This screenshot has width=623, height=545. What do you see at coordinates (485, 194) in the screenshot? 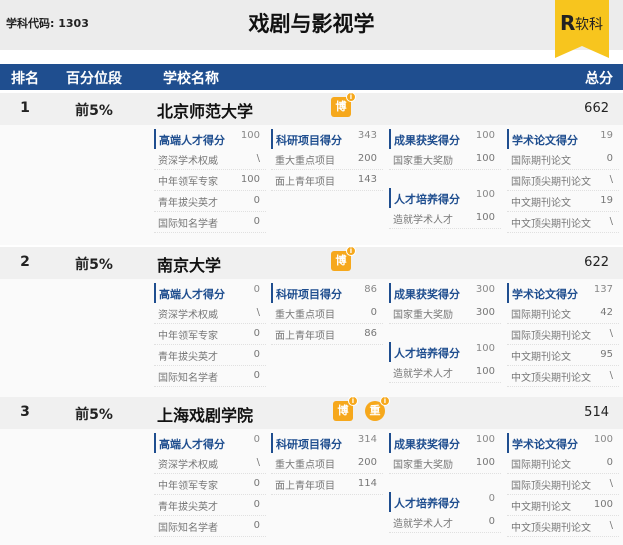
I see `training-value: 100` at bounding box center [485, 194].